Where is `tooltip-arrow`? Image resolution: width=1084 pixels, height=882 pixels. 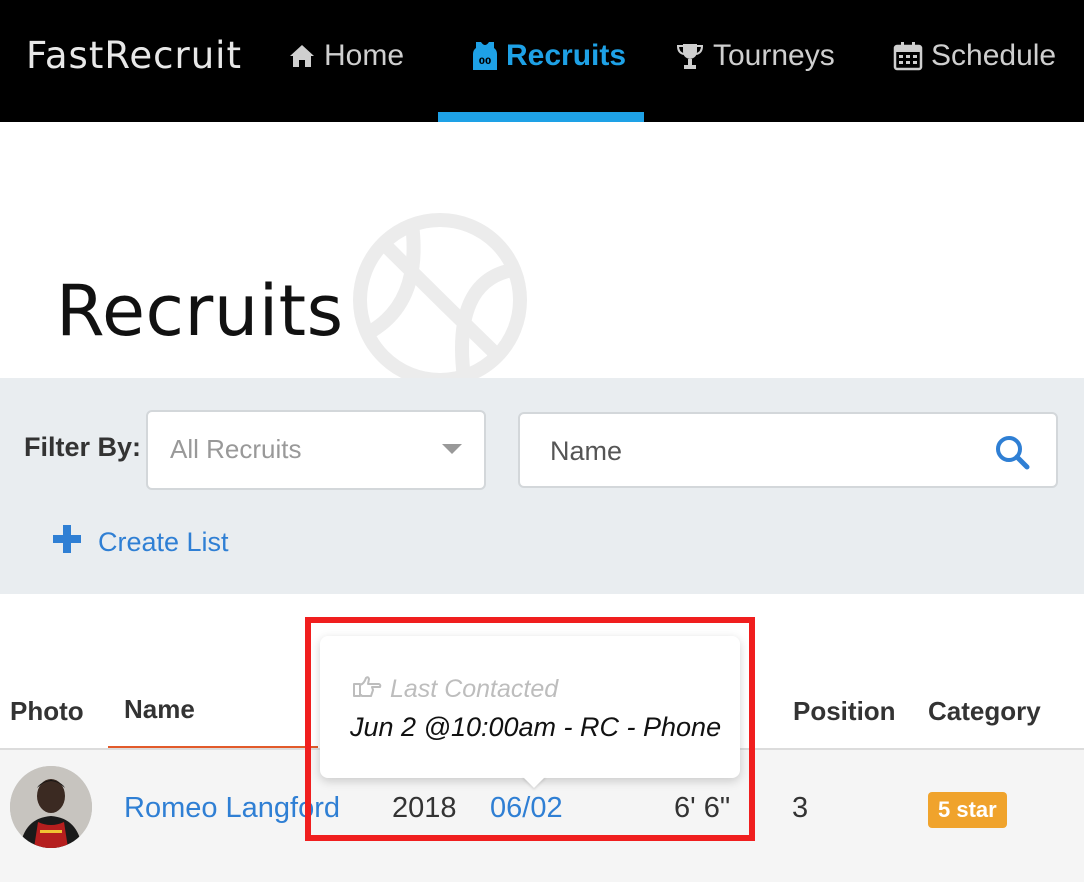
tooltip-arrow is located at coordinates (534, 782).